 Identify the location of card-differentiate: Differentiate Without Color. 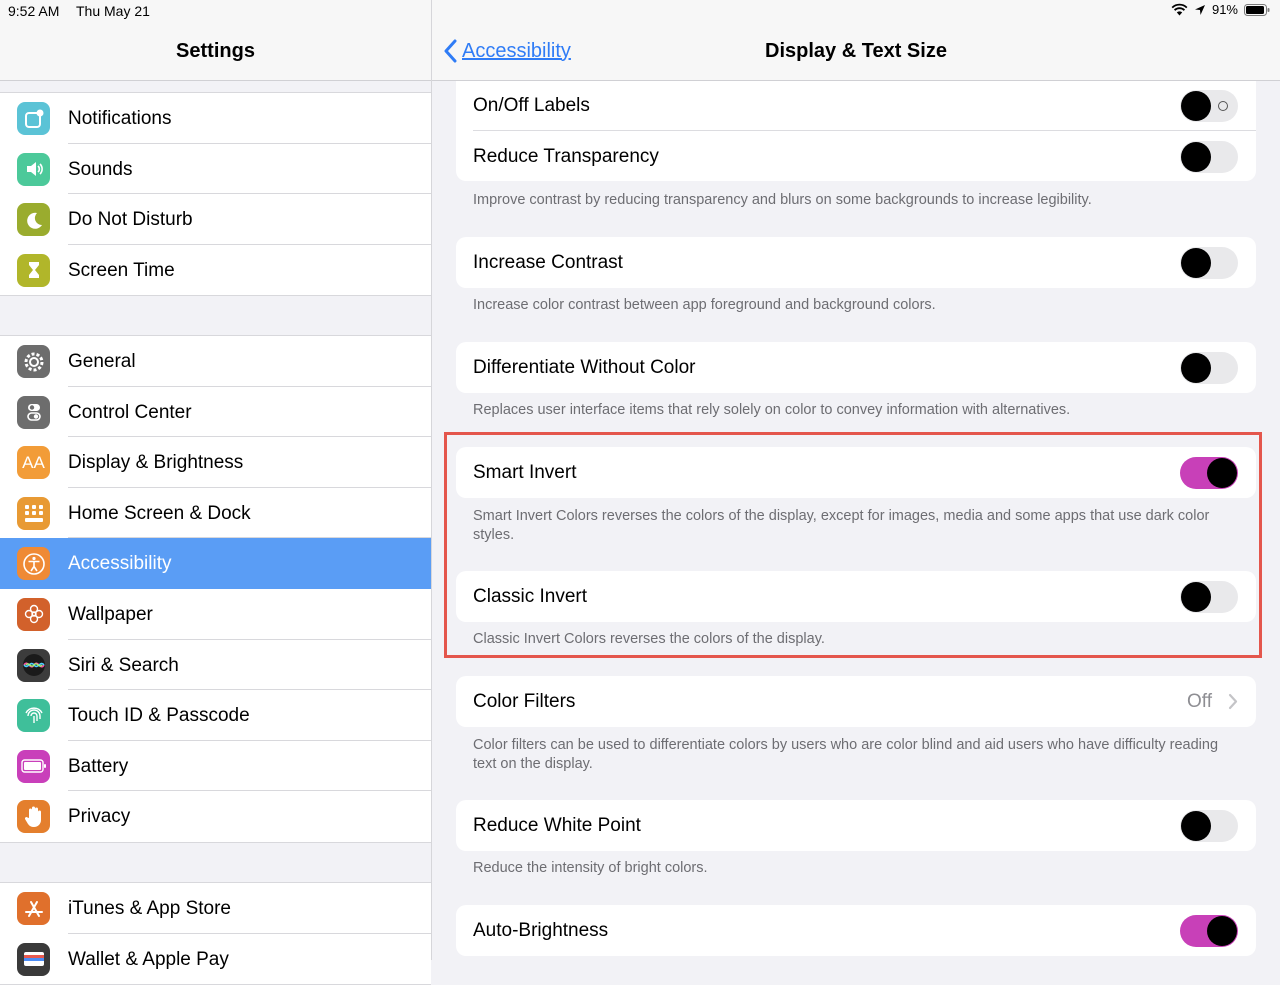
(856, 367).